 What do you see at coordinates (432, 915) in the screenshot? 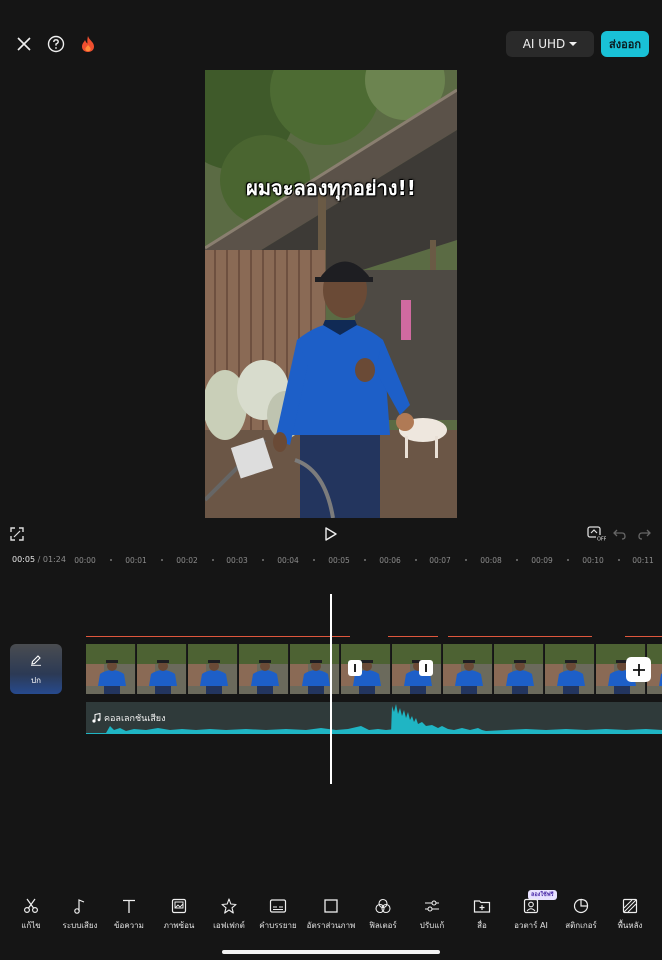
I see `tool-adjust: ปรับแก้` at bounding box center [432, 915].